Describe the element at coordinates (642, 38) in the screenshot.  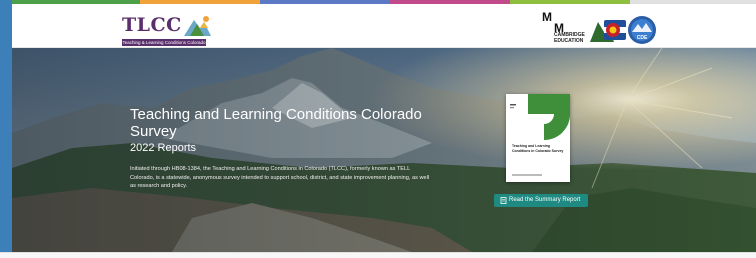
I see `cde-label: CDE` at that location.